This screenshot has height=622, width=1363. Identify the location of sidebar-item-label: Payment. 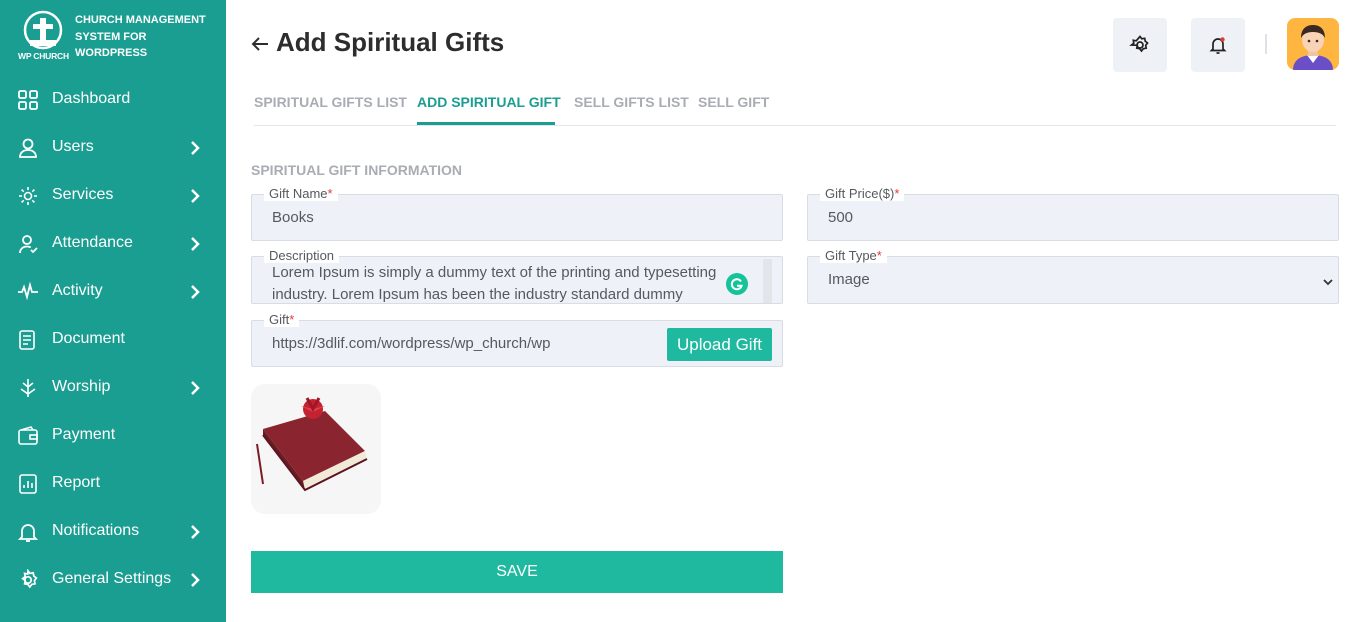
(84, 434).